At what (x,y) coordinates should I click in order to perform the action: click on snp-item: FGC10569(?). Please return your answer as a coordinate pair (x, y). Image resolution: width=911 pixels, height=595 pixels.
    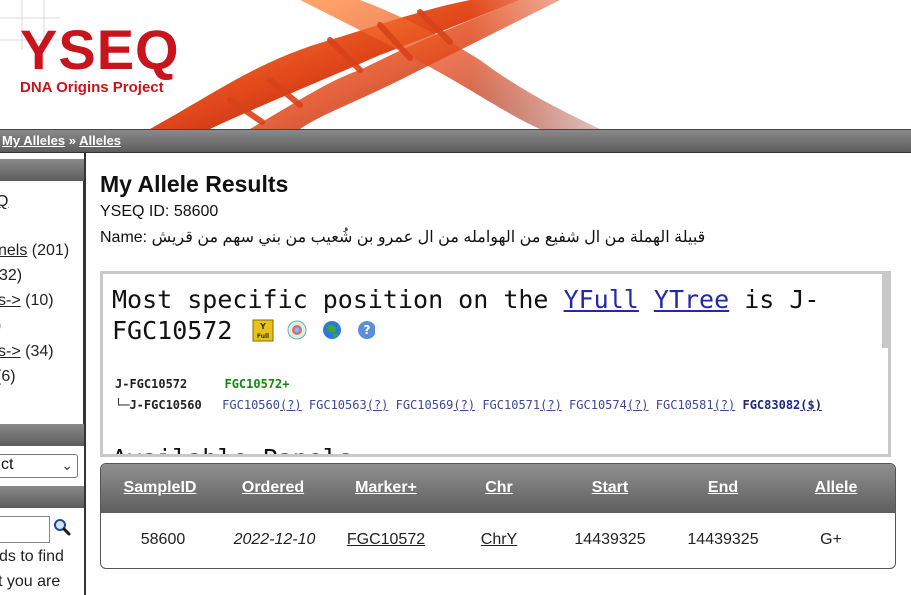
    Looking at the image, I should click on (435, 405).